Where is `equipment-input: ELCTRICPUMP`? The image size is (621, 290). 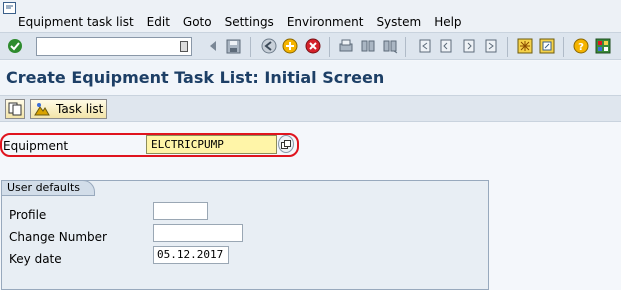 equipment-input: ELCTRICPUMP is located at coordinates (211, 144).